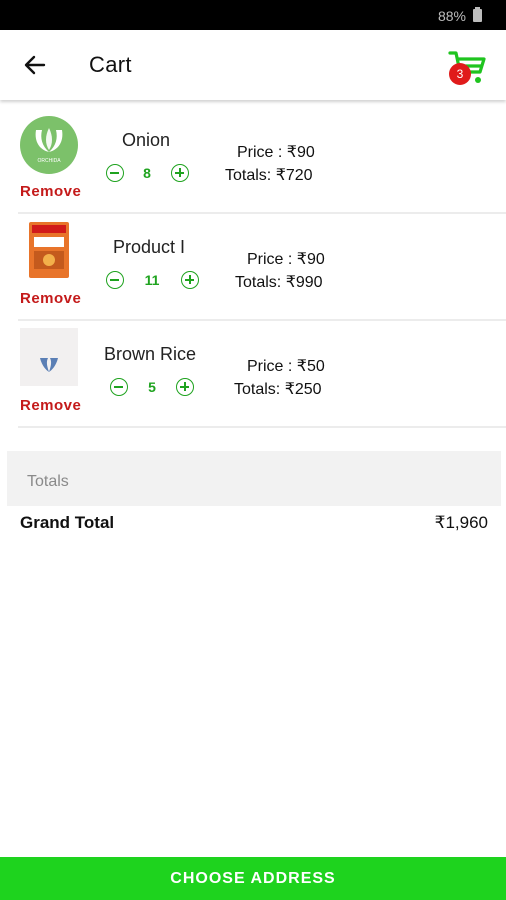 The height and width of the screenshot is (900, 506). Describe the element at coordinates (253, 15) in the screenshot. I see `status-bar: 88%` at that location.